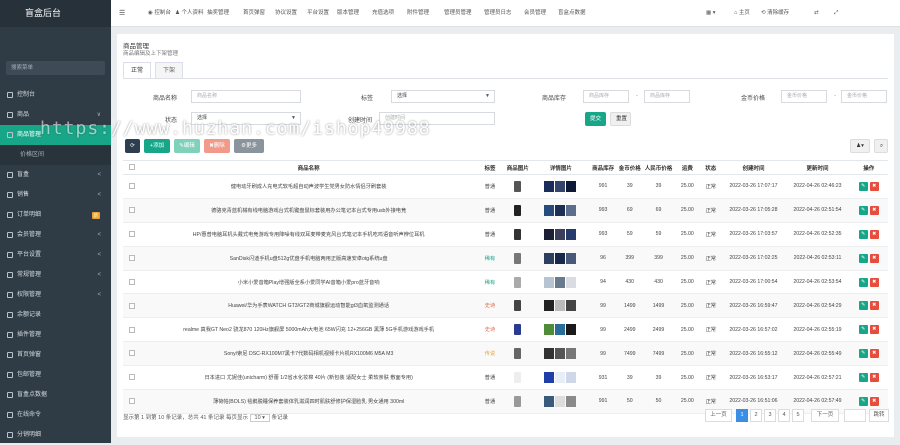  What do you see at coordinates (55, 95) in the screenshot?
I see `sidebar-item: 控制台` at bounding box center [55, 95].